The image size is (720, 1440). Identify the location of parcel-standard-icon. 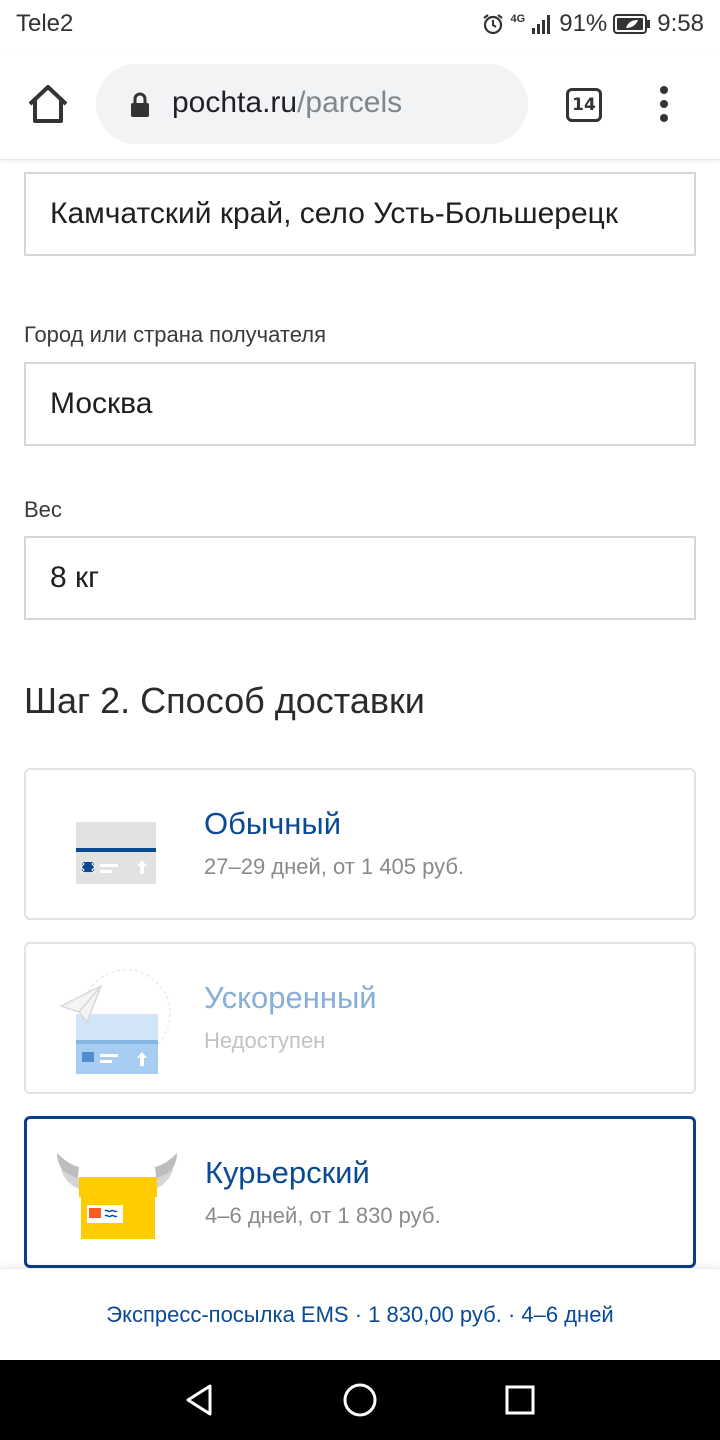
(126, 845).